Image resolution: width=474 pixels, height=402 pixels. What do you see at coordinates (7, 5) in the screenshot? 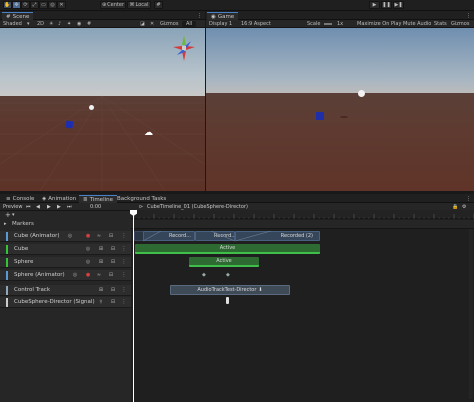
I see `hand-tool-button: ✋` at bounding box center [7, 5].